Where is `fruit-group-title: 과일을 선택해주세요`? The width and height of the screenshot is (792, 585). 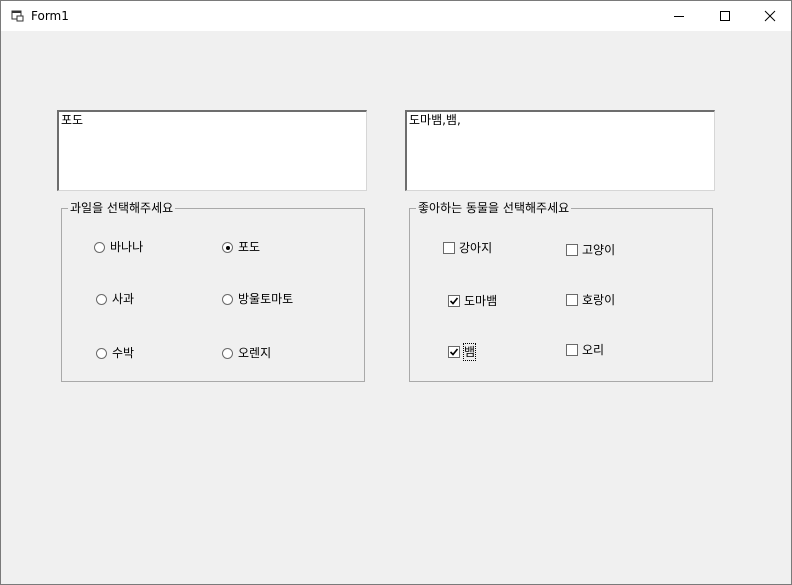 fruit-group-title: 과일을 선택해주세요 is located at coordinates (122, 208).